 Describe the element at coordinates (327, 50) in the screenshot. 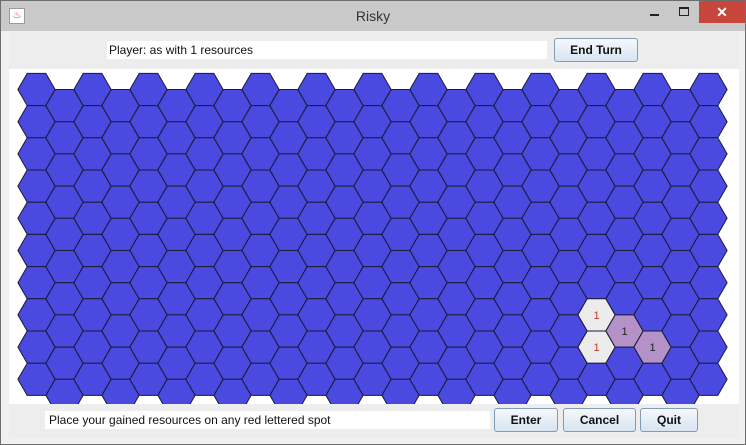

I see `player-status-field: Player: as with 1 resources` at that location.